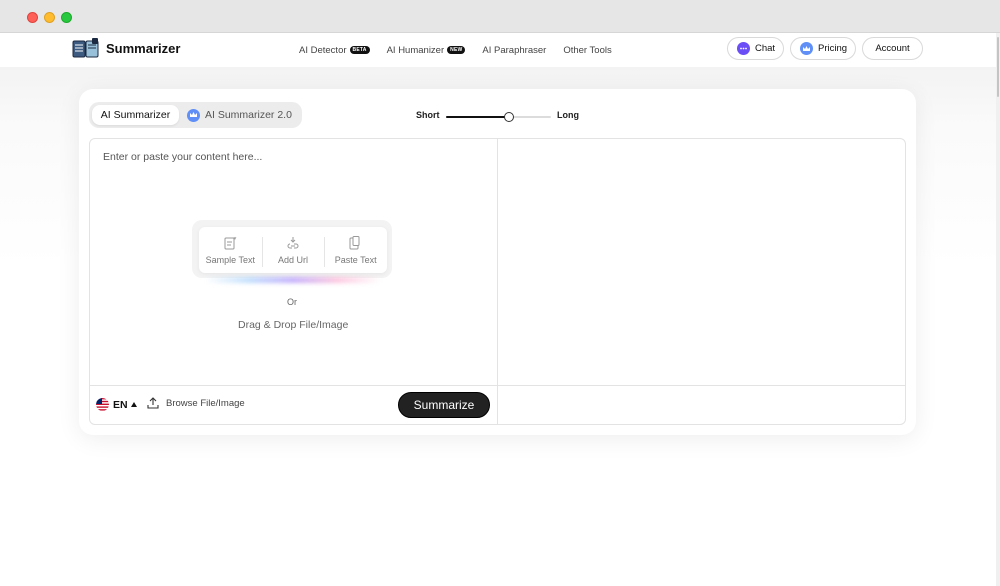 This screenshot has height=586, width=1000. Describe the element at coordinates (497, 281) in the screenshot. I see `panel-divider` at that location.